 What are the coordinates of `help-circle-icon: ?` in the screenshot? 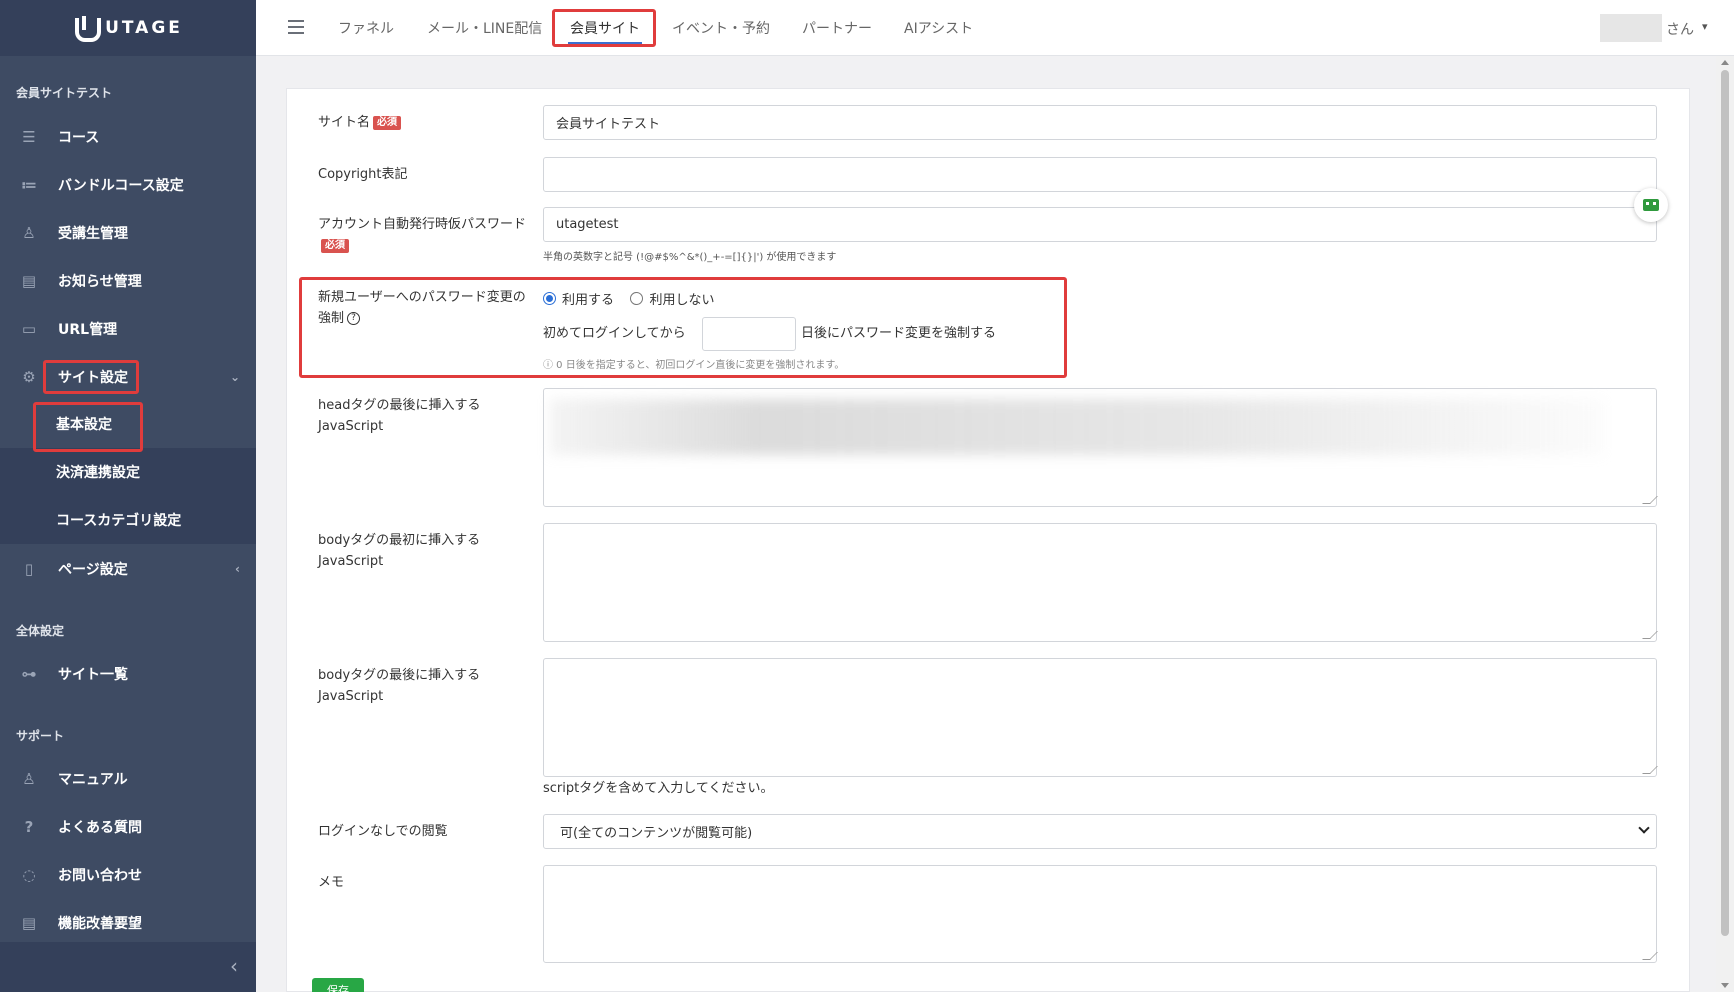 It's located at (354, 318).